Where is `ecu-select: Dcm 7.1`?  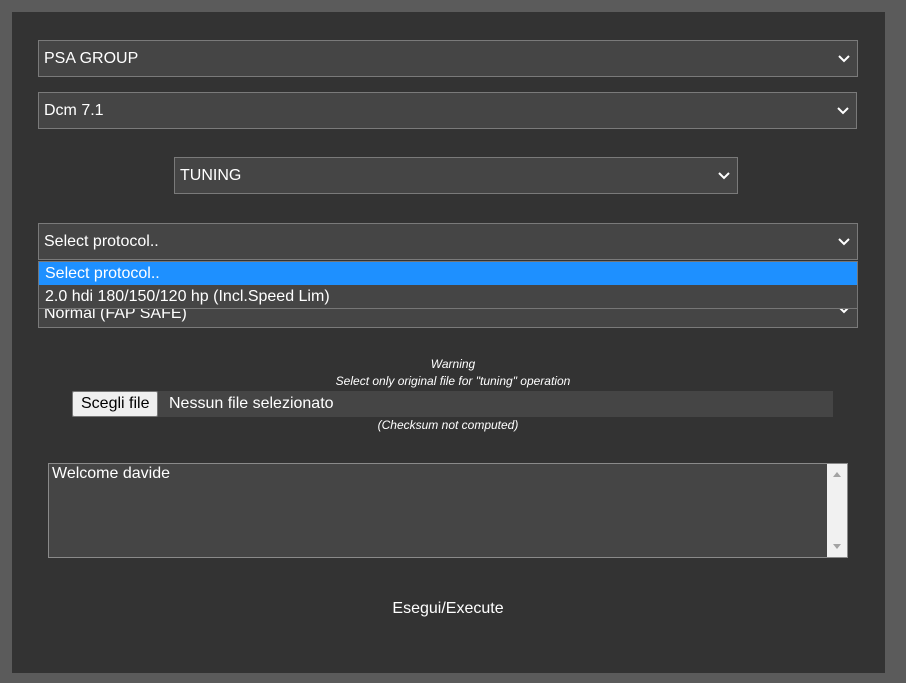
ecu-select: Dcm 7.1 is located at coordinates (447, 110).